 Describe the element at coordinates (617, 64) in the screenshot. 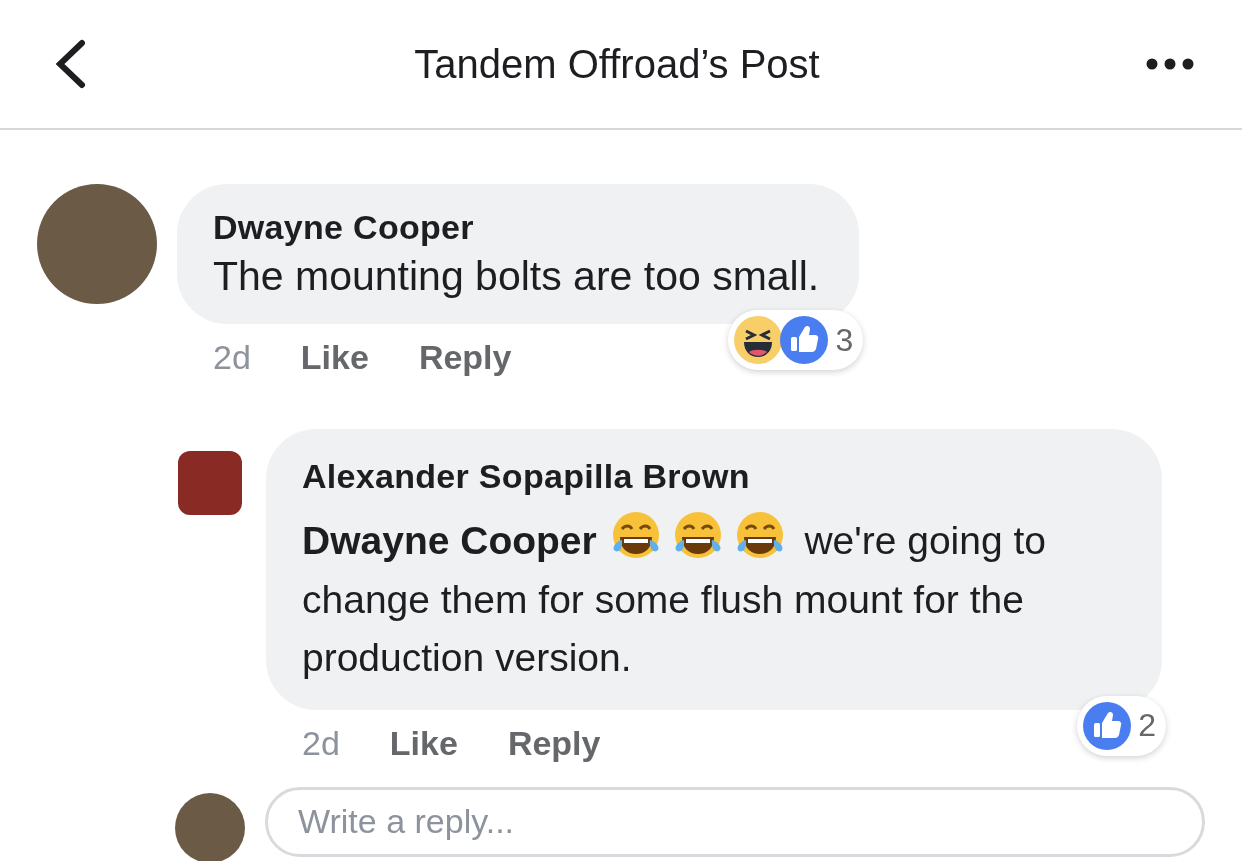

I see `post-title: Tandem Offroad’s Post` at that location.